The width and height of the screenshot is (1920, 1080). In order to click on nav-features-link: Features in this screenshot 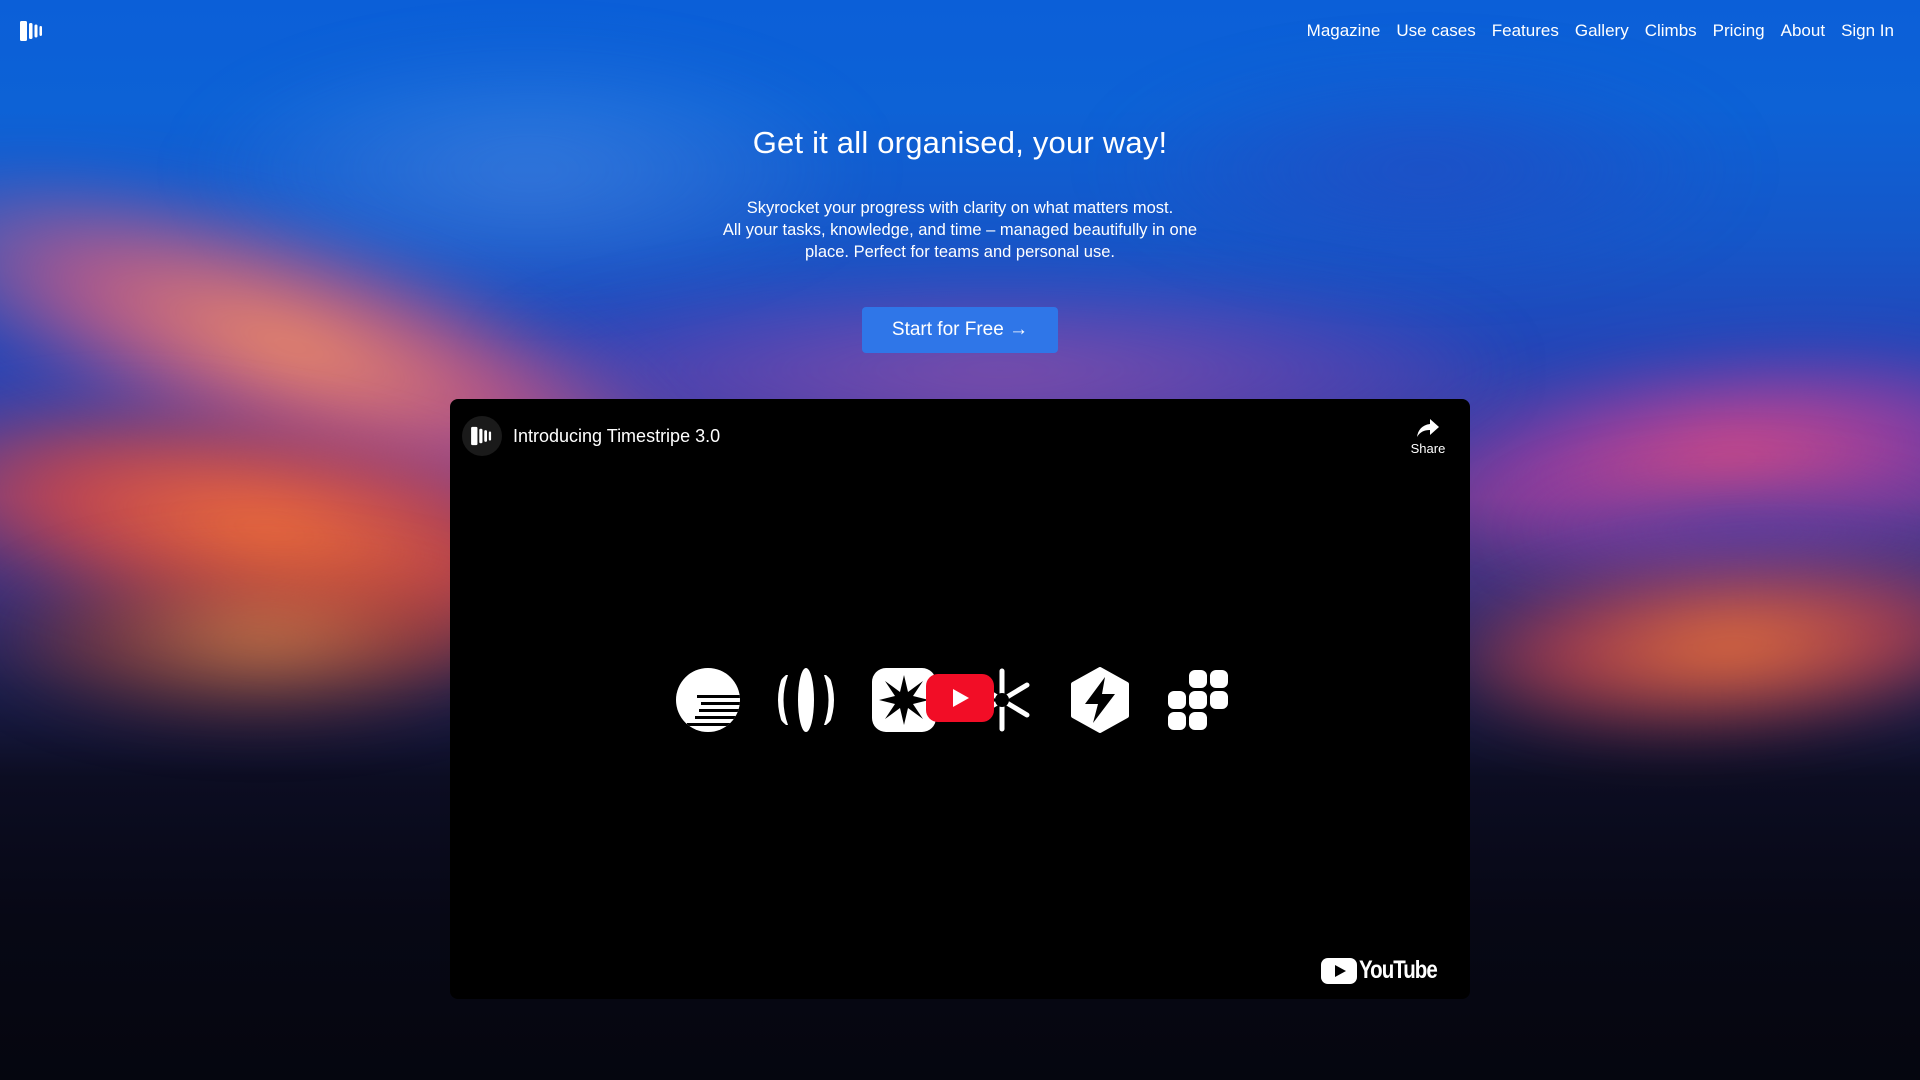, I will do `click(1525, 31)`.